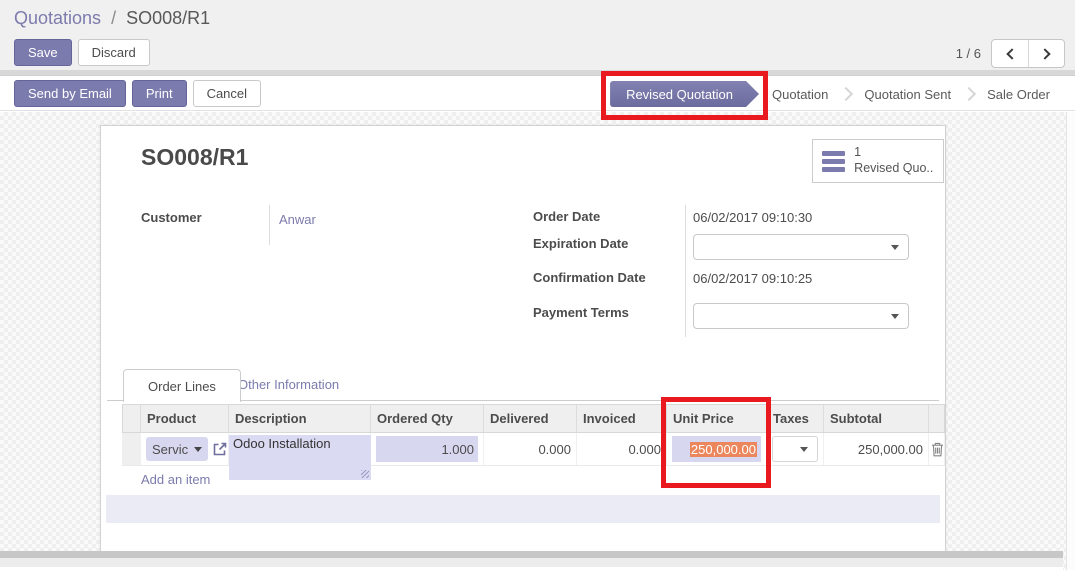 This screenshot has width=1075, height=570. I want to click on header-actions: Save Discard, so click(82, 52).